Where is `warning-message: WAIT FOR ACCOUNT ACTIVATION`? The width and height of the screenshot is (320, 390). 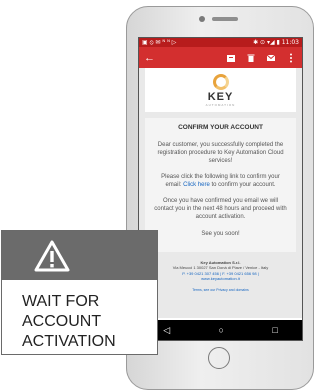
warning-message: WAIT FOR ACCOUNT ACTIVATION is located at coordinates (79, 316).